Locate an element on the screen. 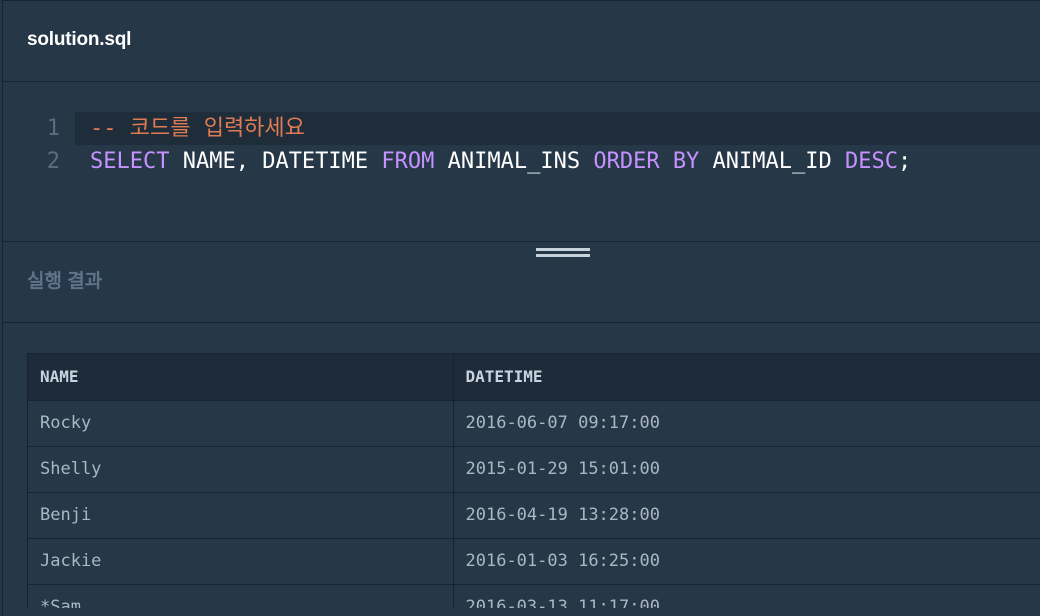  sql-keyword: FROM is located at coordinates (408, 161).